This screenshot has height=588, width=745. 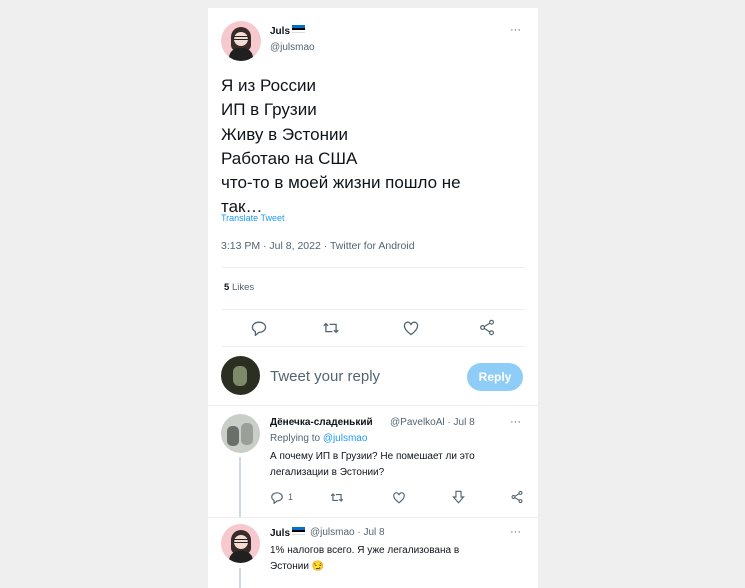 What do you see at coordinates (341, 183) in the screenshot?
I see `tweet-line: что-то в моей жизни пошло не` at bounding box center [341, 183].